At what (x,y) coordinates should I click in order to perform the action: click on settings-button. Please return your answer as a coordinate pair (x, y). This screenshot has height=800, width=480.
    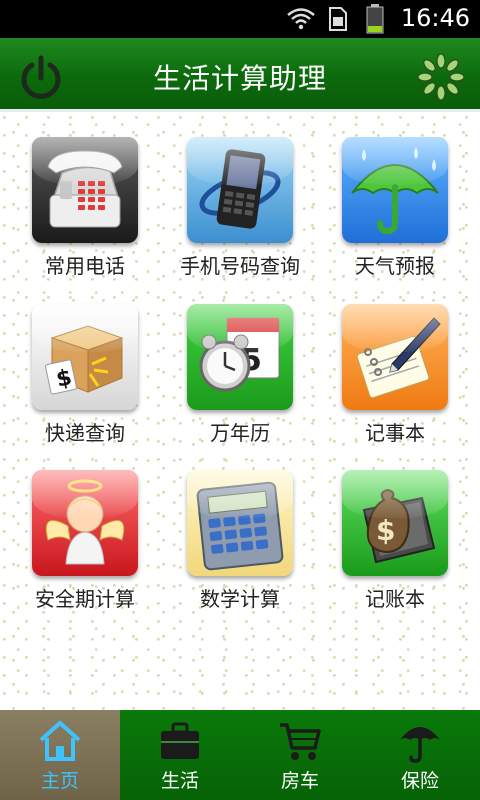
    Looking at the image, I should click on (441, 77).